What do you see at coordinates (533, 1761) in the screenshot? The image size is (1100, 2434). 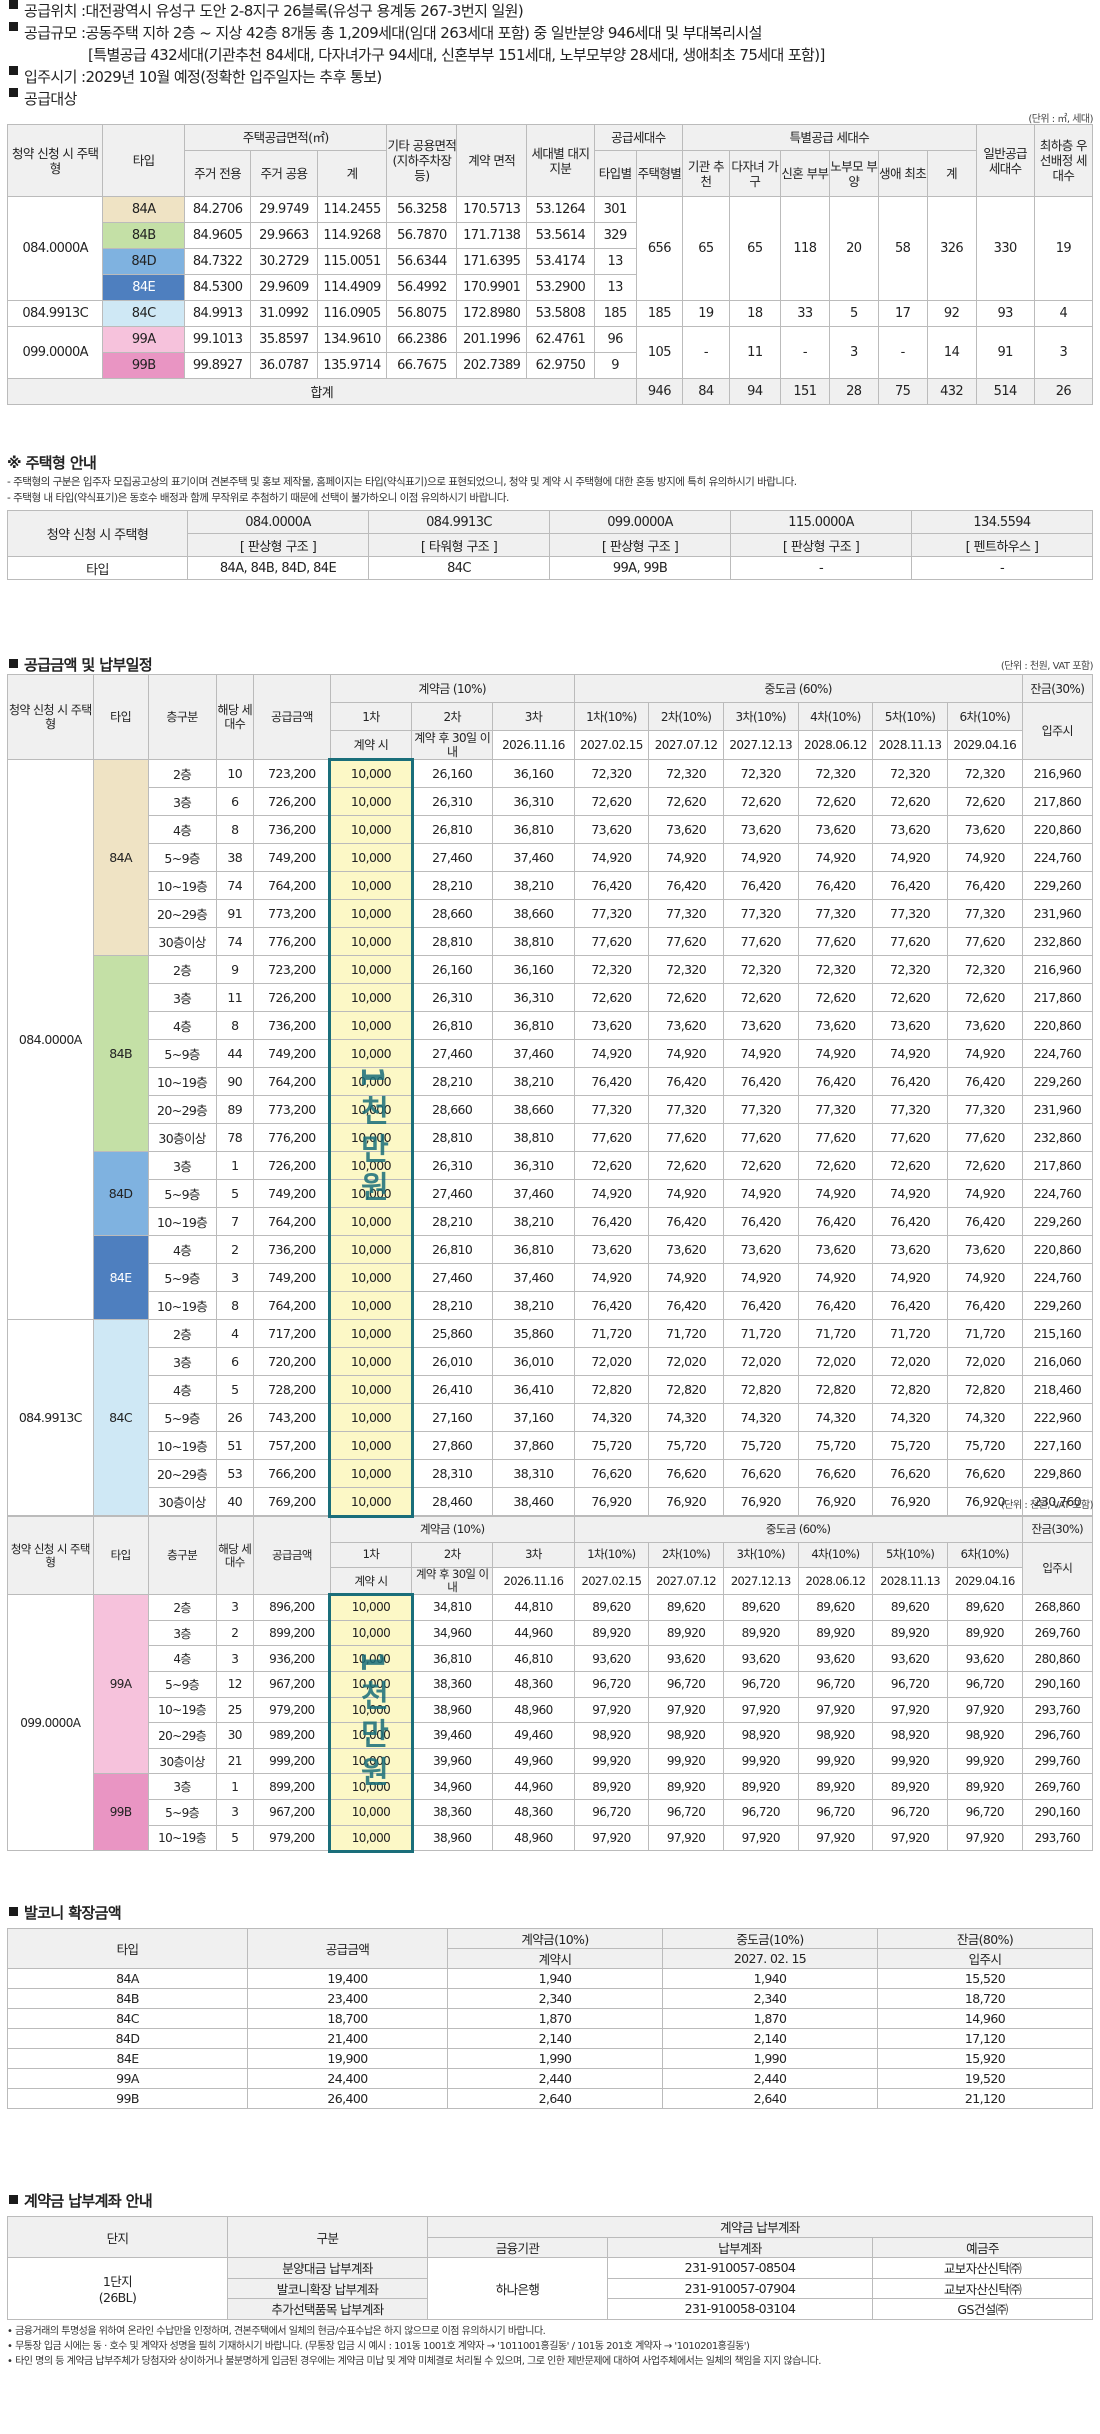 I see `price-deposit-3: 49,960` at bounding box center [533, 1761].